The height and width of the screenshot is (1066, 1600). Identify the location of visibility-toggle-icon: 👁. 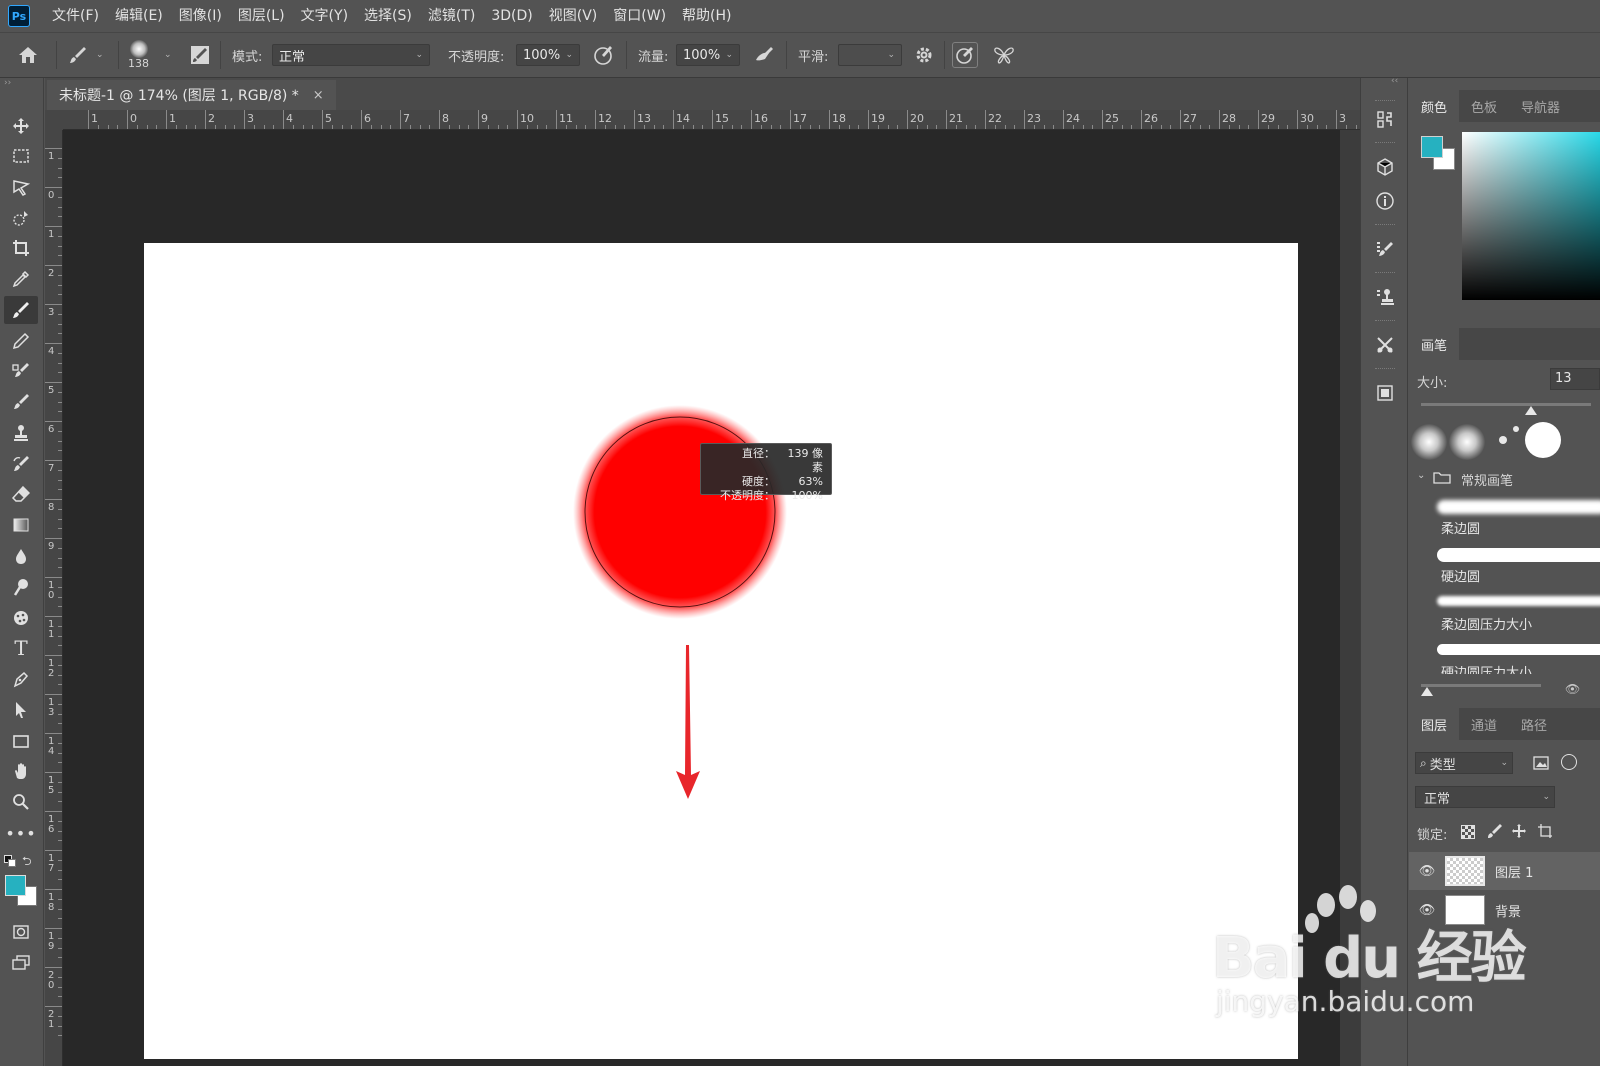
(1572, 689).